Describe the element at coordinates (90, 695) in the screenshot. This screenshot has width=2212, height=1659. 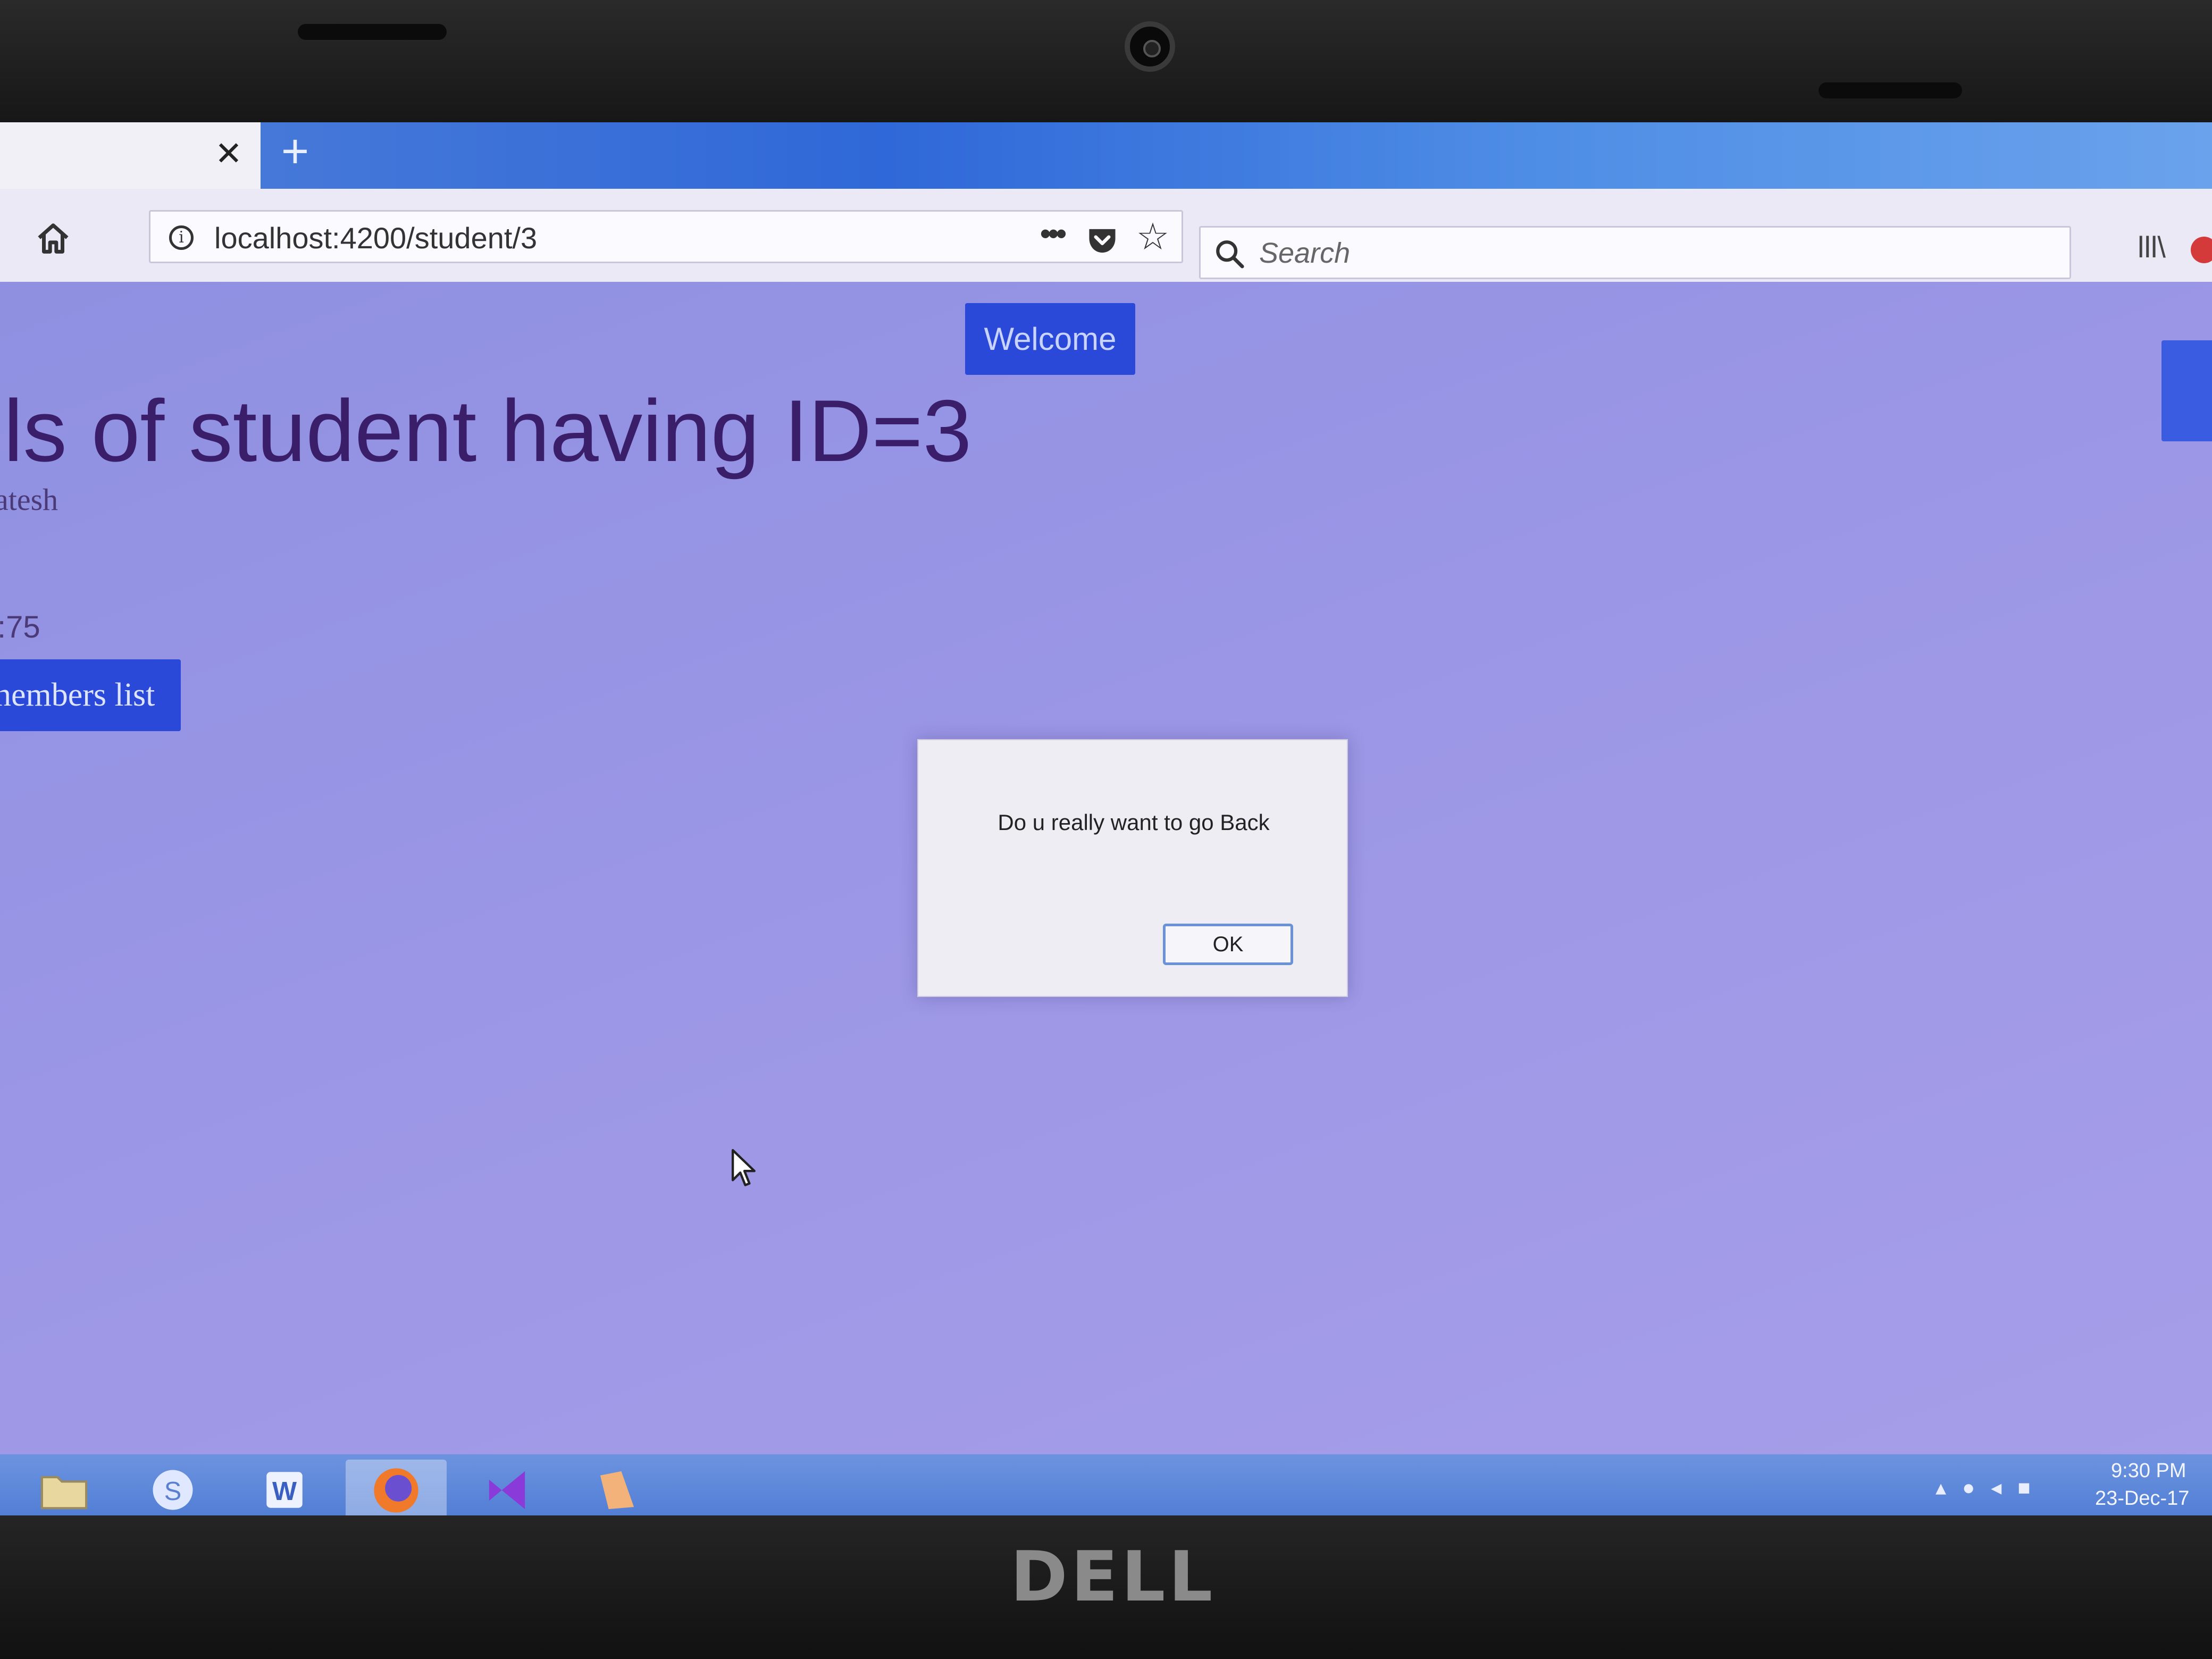
I see `members-list-button: nembers list` at that location.